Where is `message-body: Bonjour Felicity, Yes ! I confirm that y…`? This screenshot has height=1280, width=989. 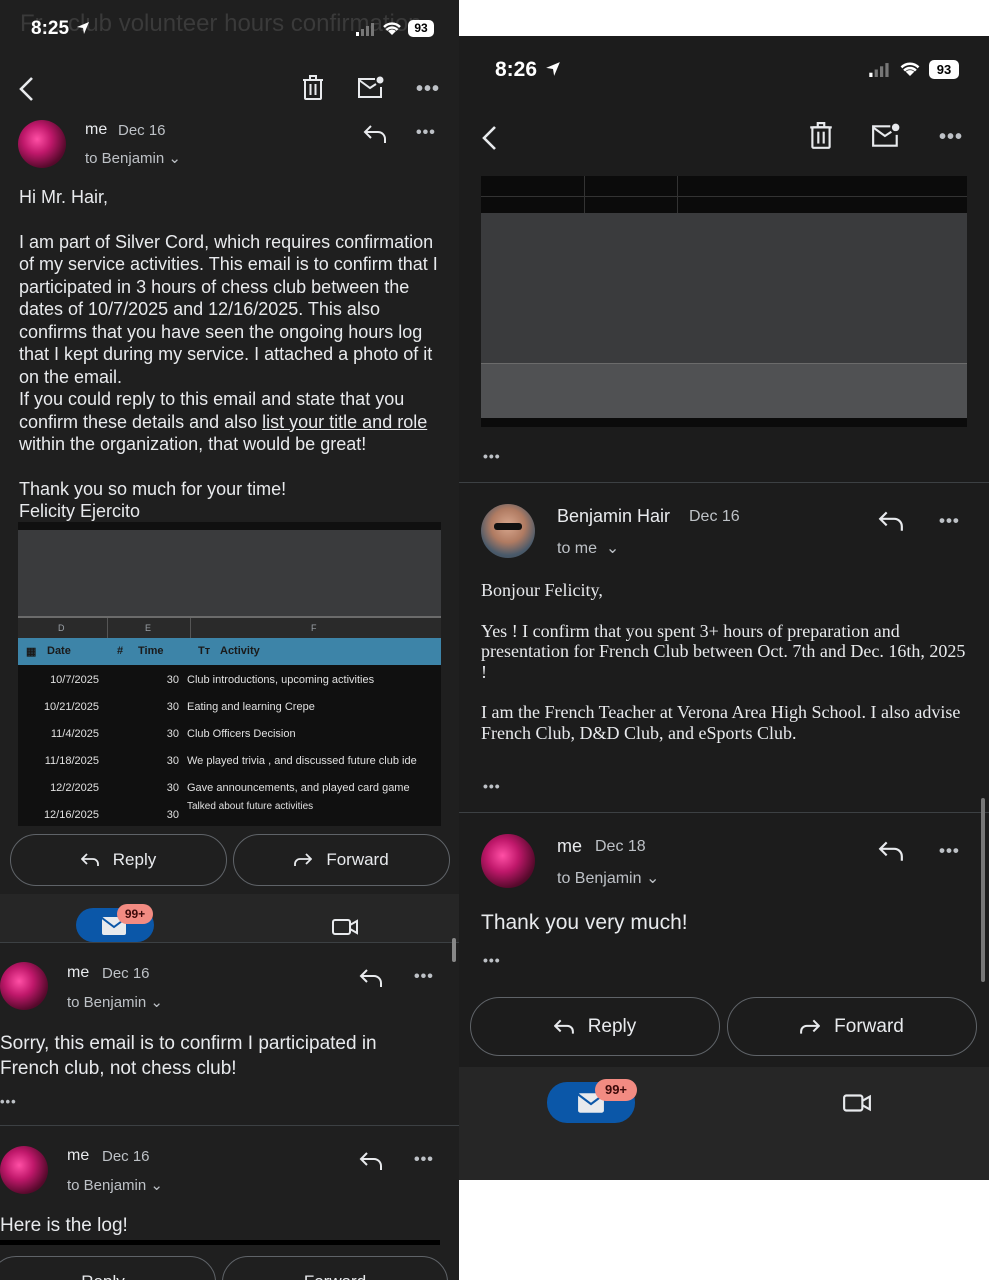
message-body: Bonjour Felicity, Yes ! I confirm that y… is located at coordinates (726, 661).